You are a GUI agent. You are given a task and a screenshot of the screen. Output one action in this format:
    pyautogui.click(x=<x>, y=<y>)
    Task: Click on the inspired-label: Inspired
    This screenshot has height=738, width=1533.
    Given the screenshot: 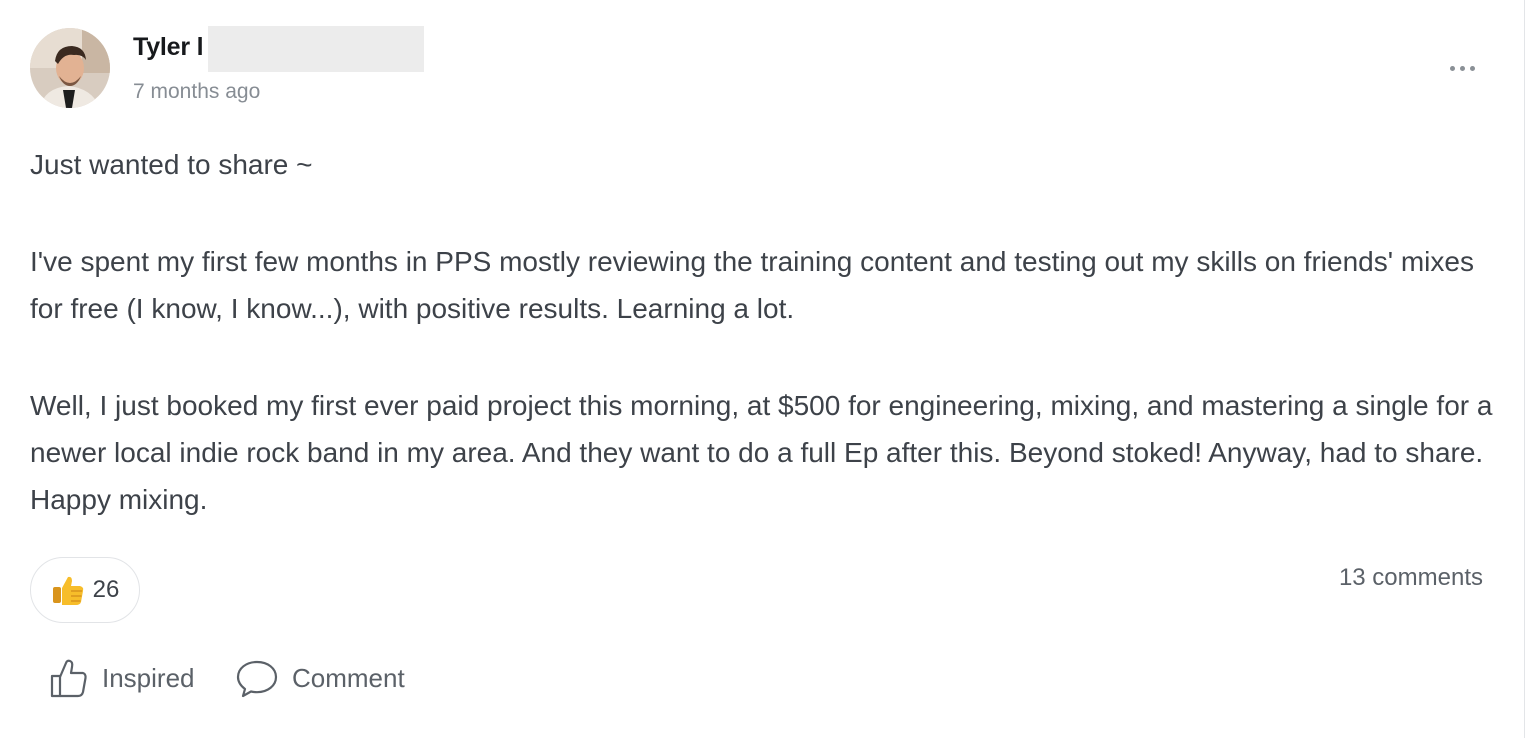 What is the action you would take?
    pyautogui.click(x=148, y=677)
    